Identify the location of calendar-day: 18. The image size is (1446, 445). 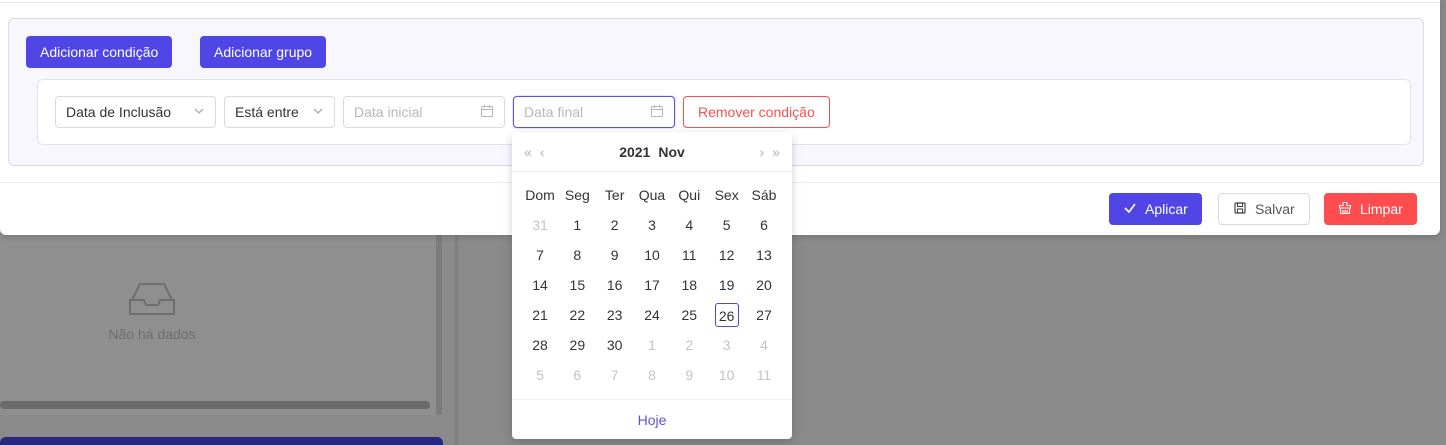
(689, 285).